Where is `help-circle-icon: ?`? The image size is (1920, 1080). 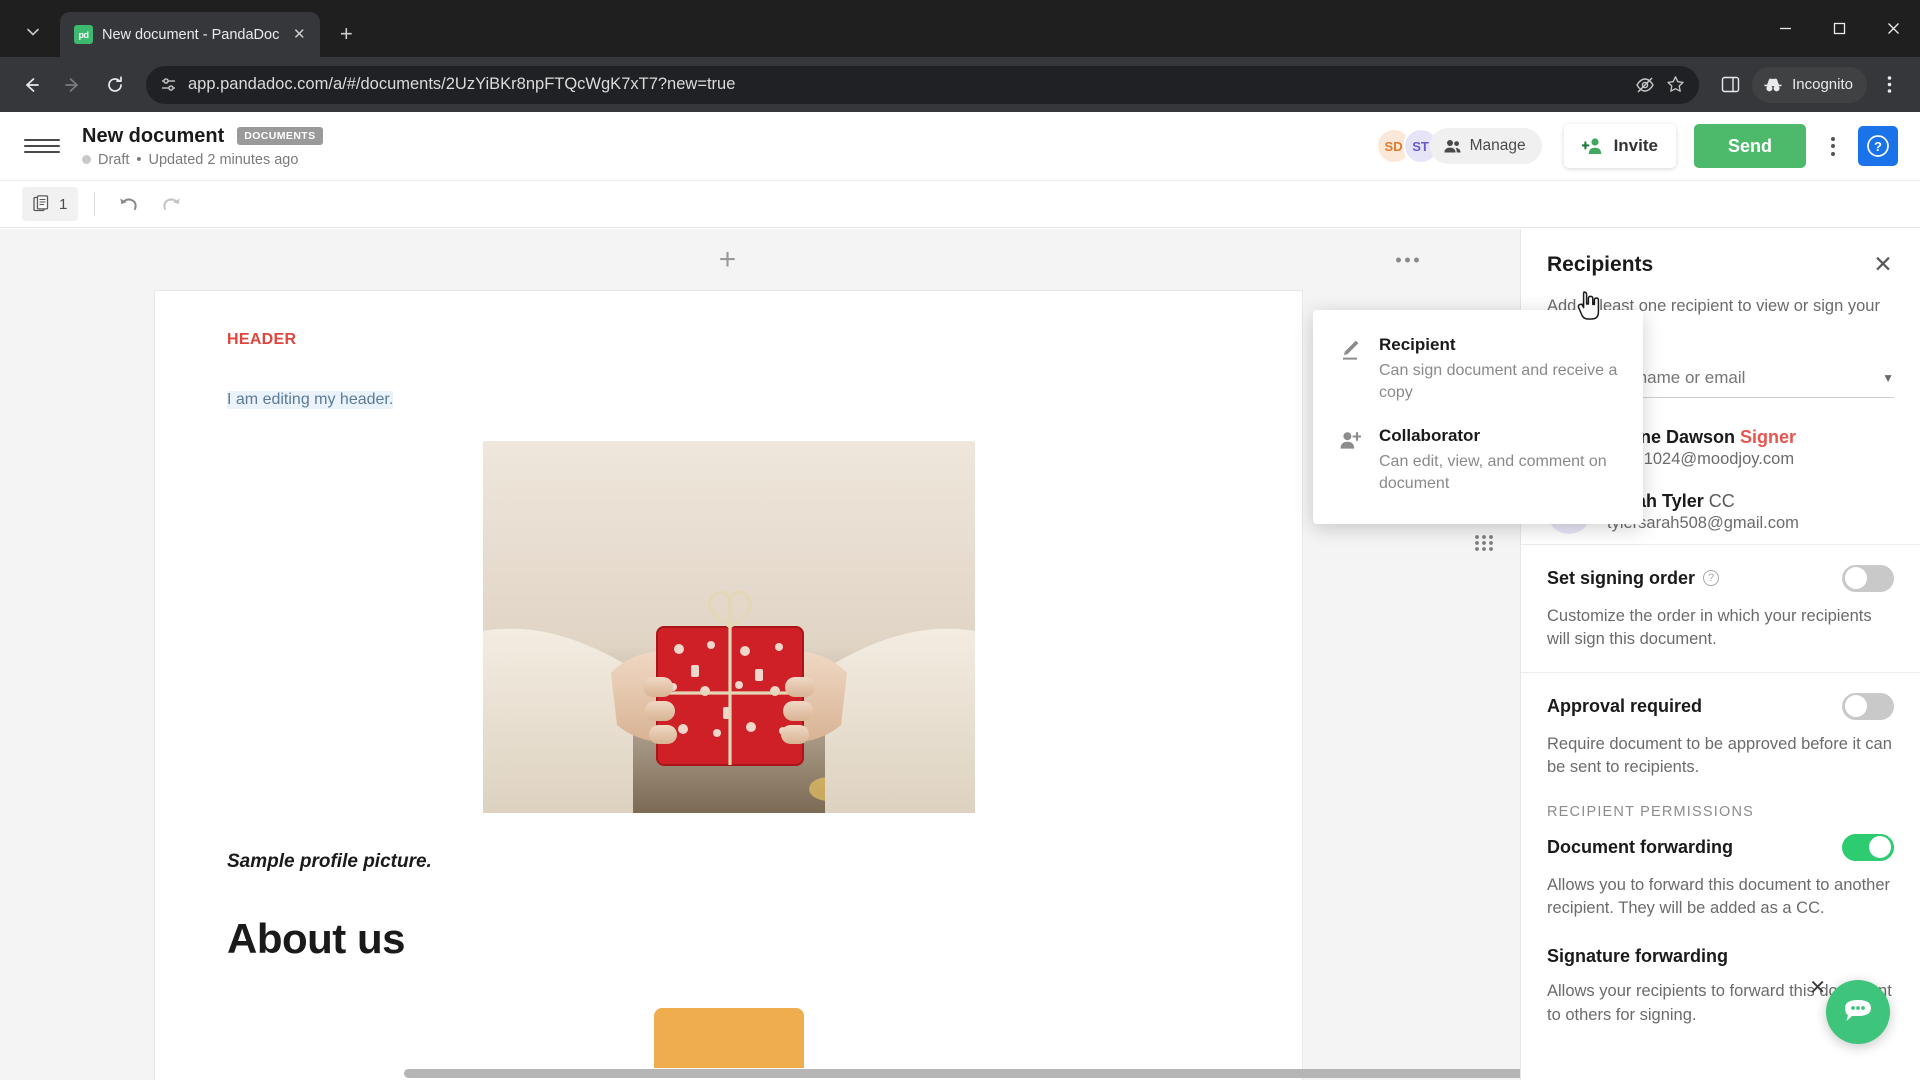
help-circle-icon: ? is located at coordinates (1711, 578).